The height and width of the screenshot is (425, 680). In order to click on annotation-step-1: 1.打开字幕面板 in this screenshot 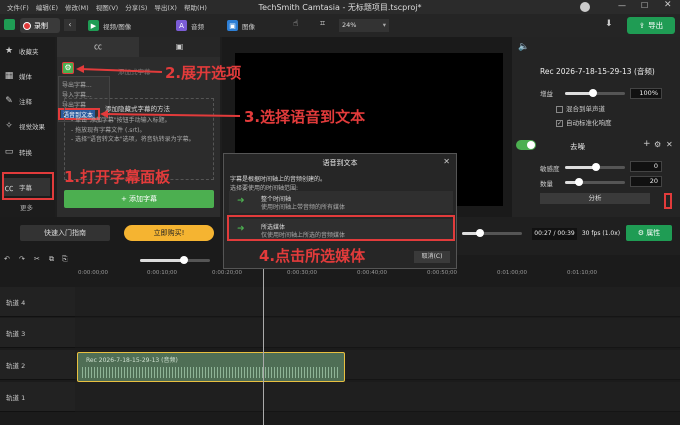, I will do `click(117, 177)`.